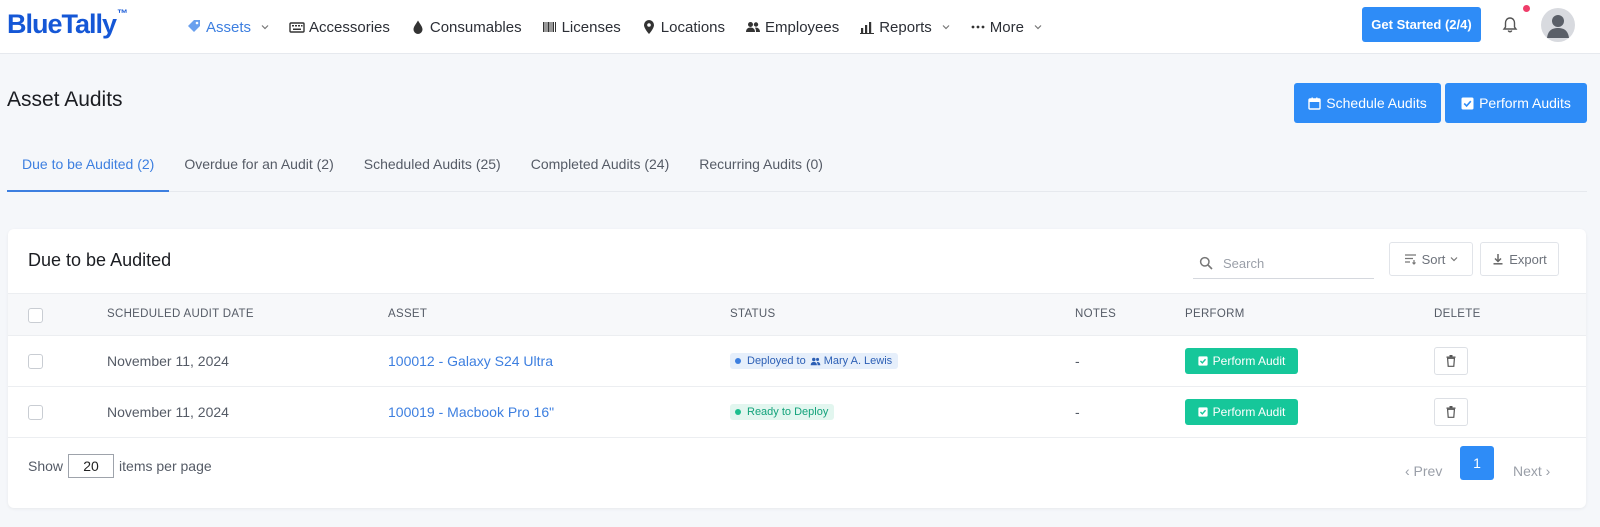 This screenshot has height=527, width=1600. I want to click on schedule-audits-button: Schedule Audits, so click(1367, 103).